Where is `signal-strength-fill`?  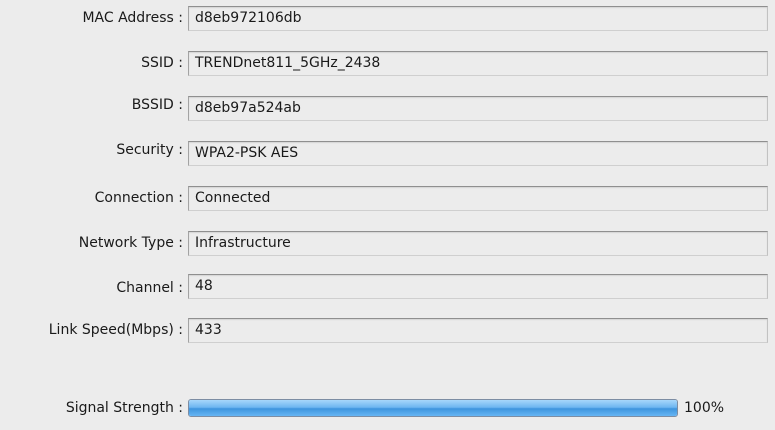
signal-strength-fill is located at coordinates (433, 408).